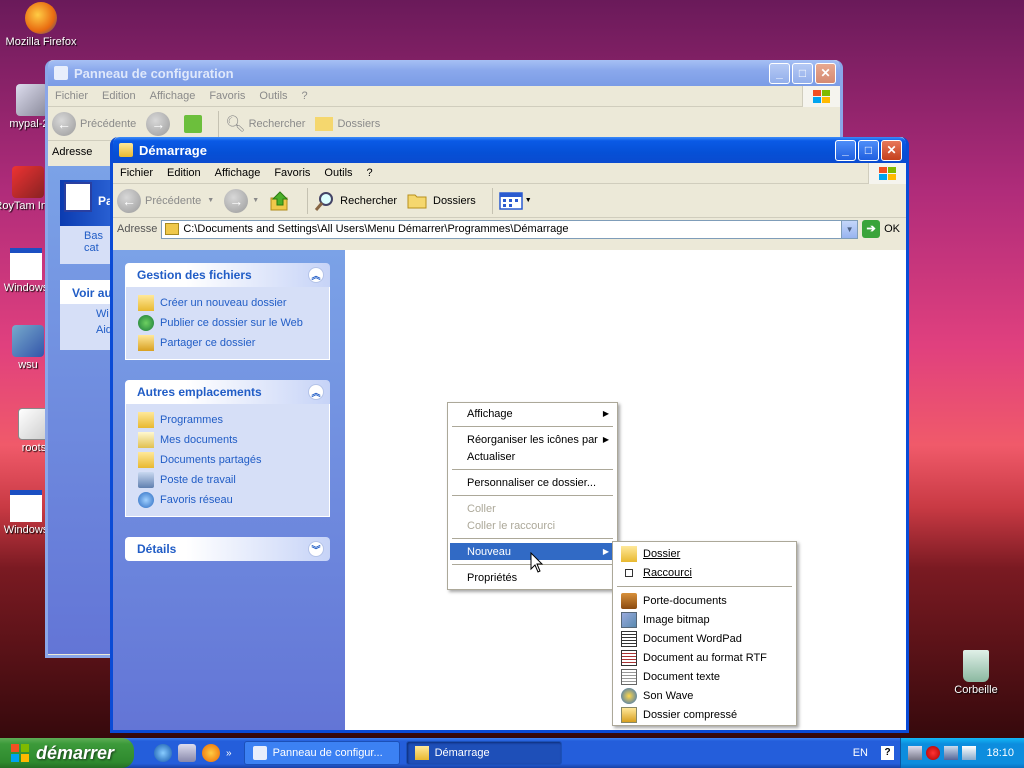 The height and width of the screenshot is (768, 1024). What do you see at coordinates (316, 549) in the screenshot?
I see `expand-icon: ︾` at bounding box center [316, 549].